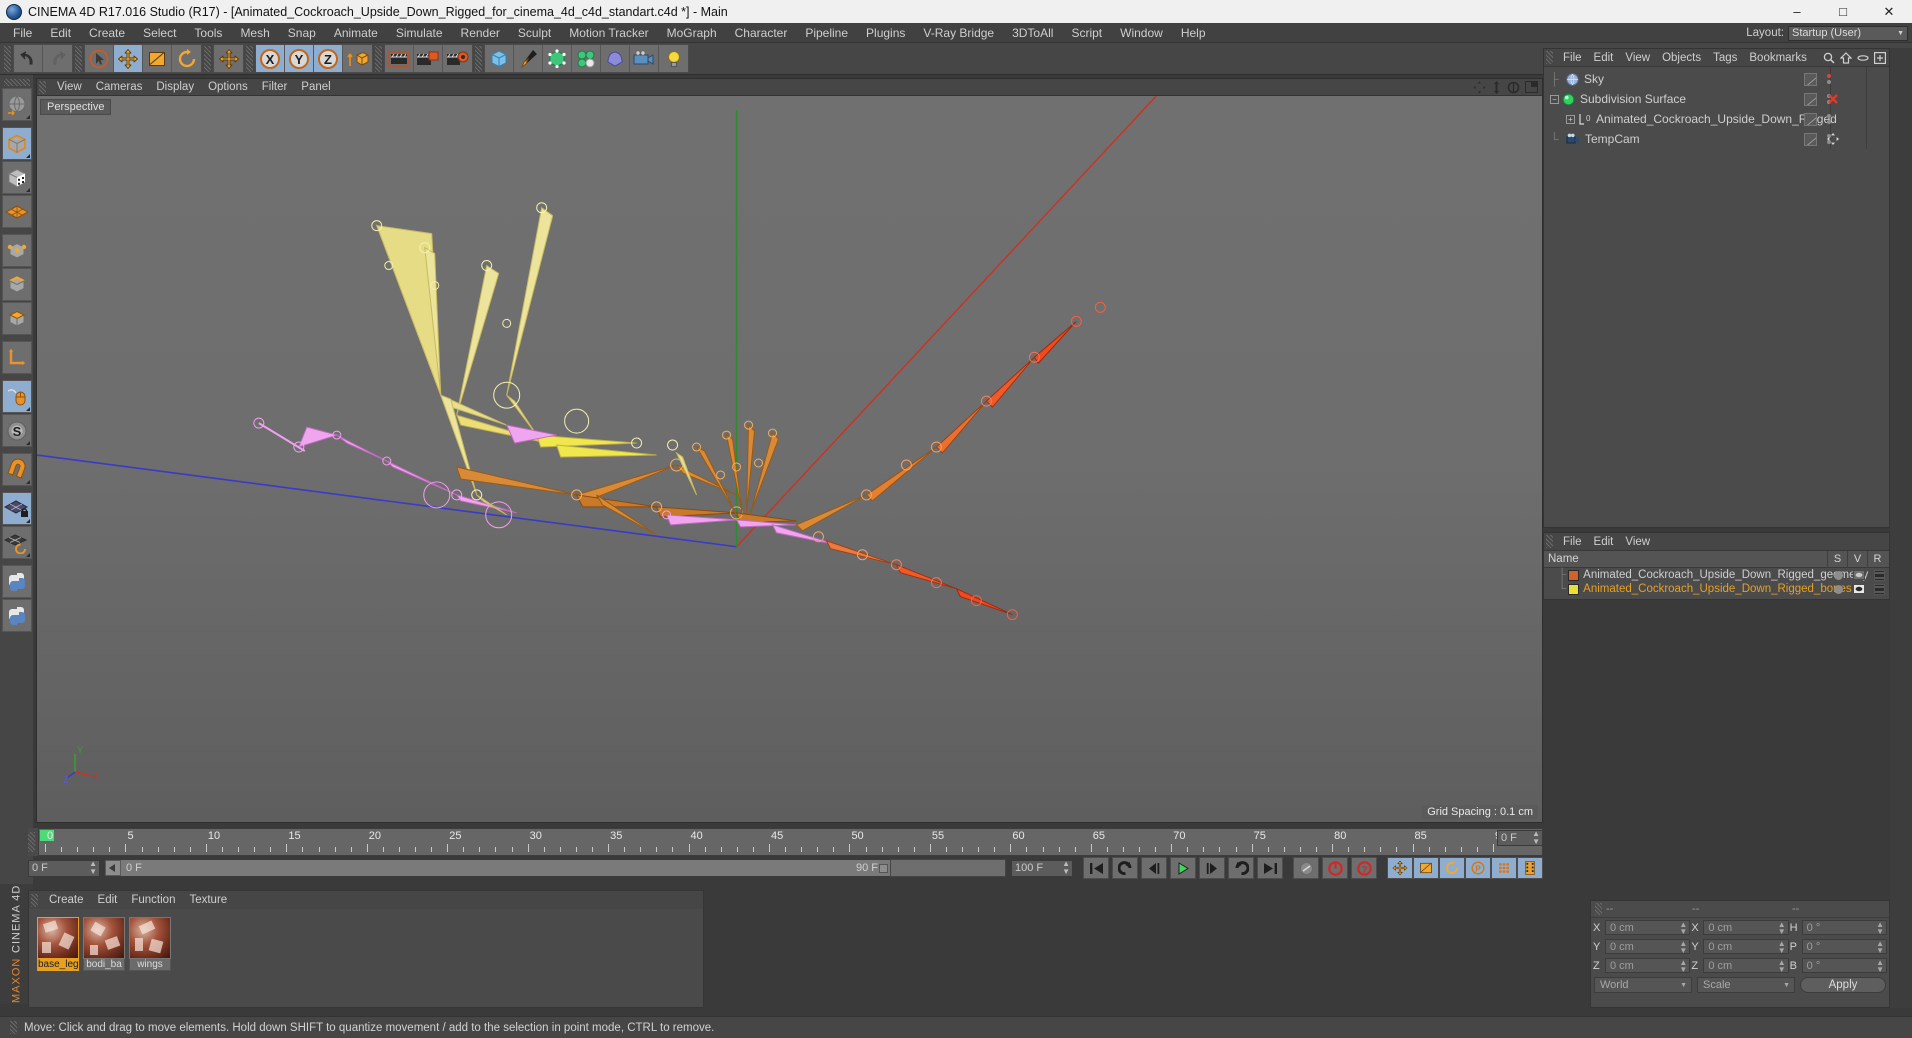  What do you see at coordinates (16, 581) in the screenshot?
I see `python-script-button` at bounding box center [16, 581].